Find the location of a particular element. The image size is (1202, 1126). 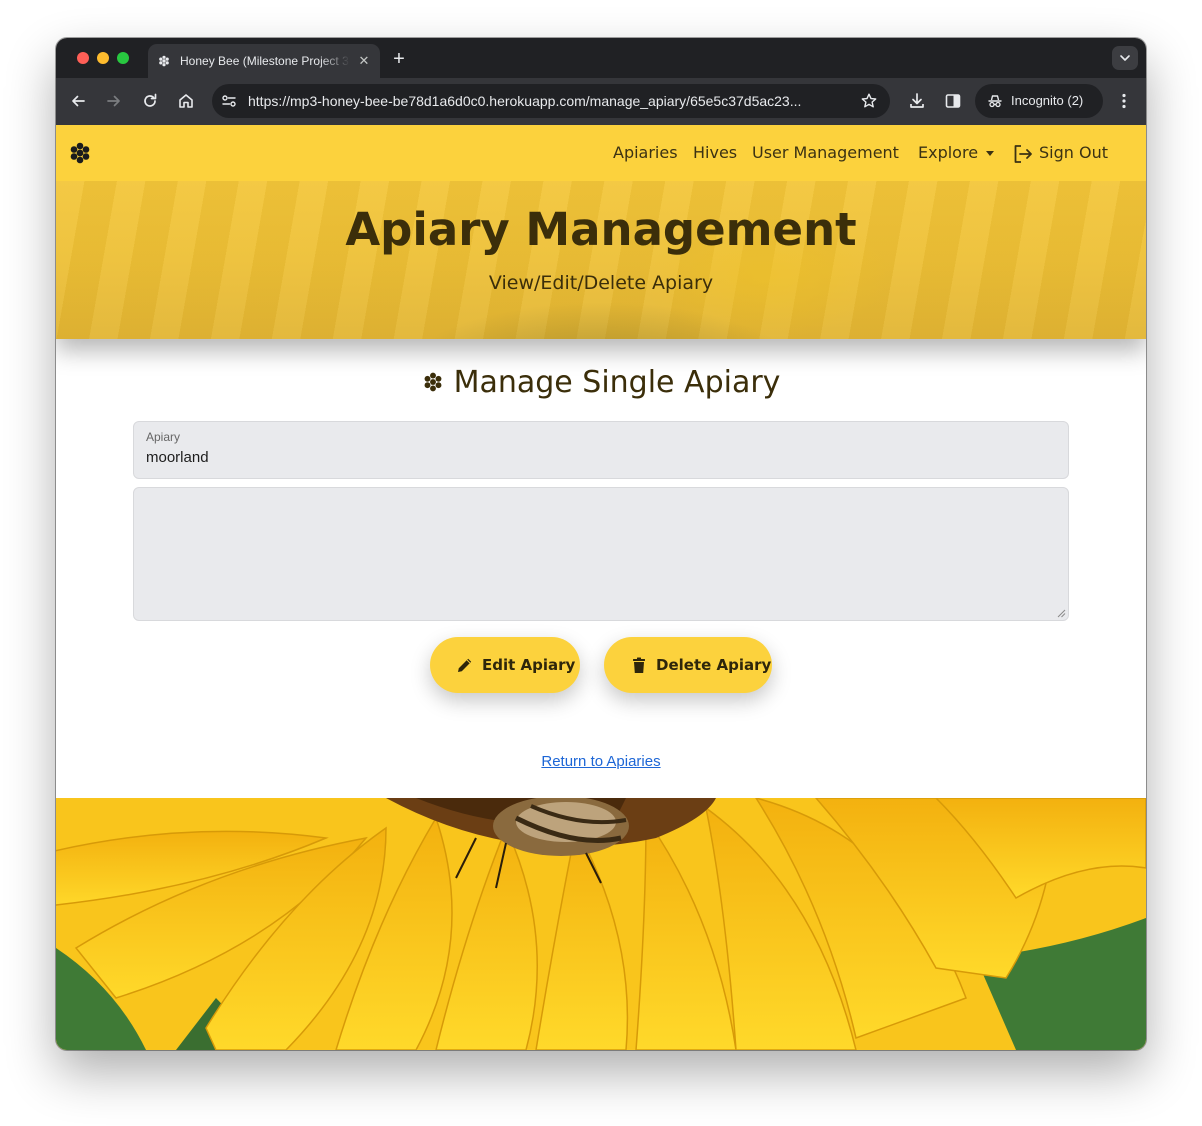

tab-strip: Honey Bee (Milestone Project 3) ✕ + is located at coordinates (601, 58).